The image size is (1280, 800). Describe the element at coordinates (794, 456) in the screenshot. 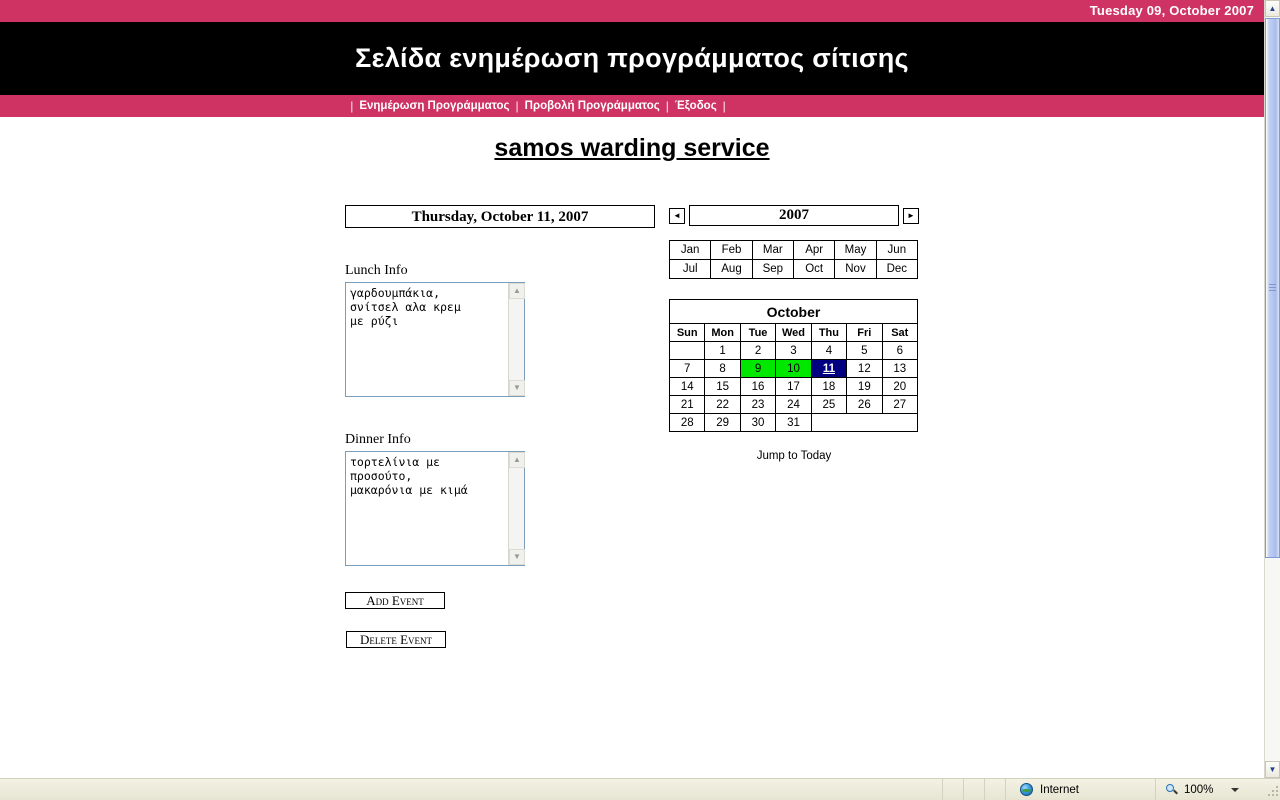

I see `jump-to-today-link: Jump to Today` at that location.